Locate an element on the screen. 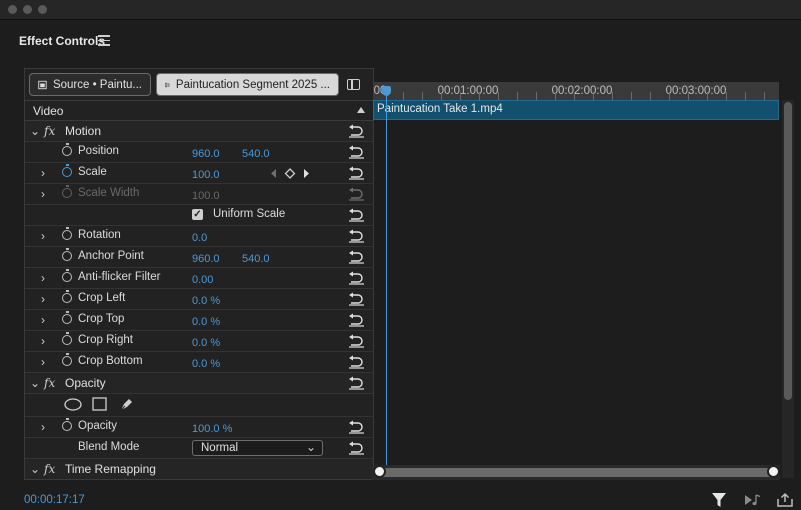 The height and width of the screenshot is (510, 801). blend-mode-select: Normal ⌄ is located at coordinates (257, 448).